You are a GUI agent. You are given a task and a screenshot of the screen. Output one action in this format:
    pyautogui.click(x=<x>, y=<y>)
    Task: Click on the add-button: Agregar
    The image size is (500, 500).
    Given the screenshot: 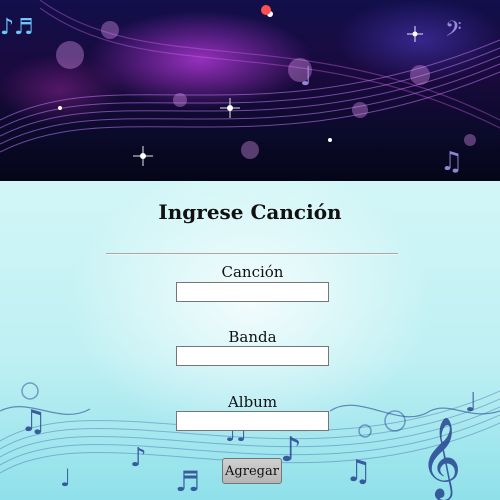 What is the action you would take?
    pyautogui.click(x=252, y=471)
    